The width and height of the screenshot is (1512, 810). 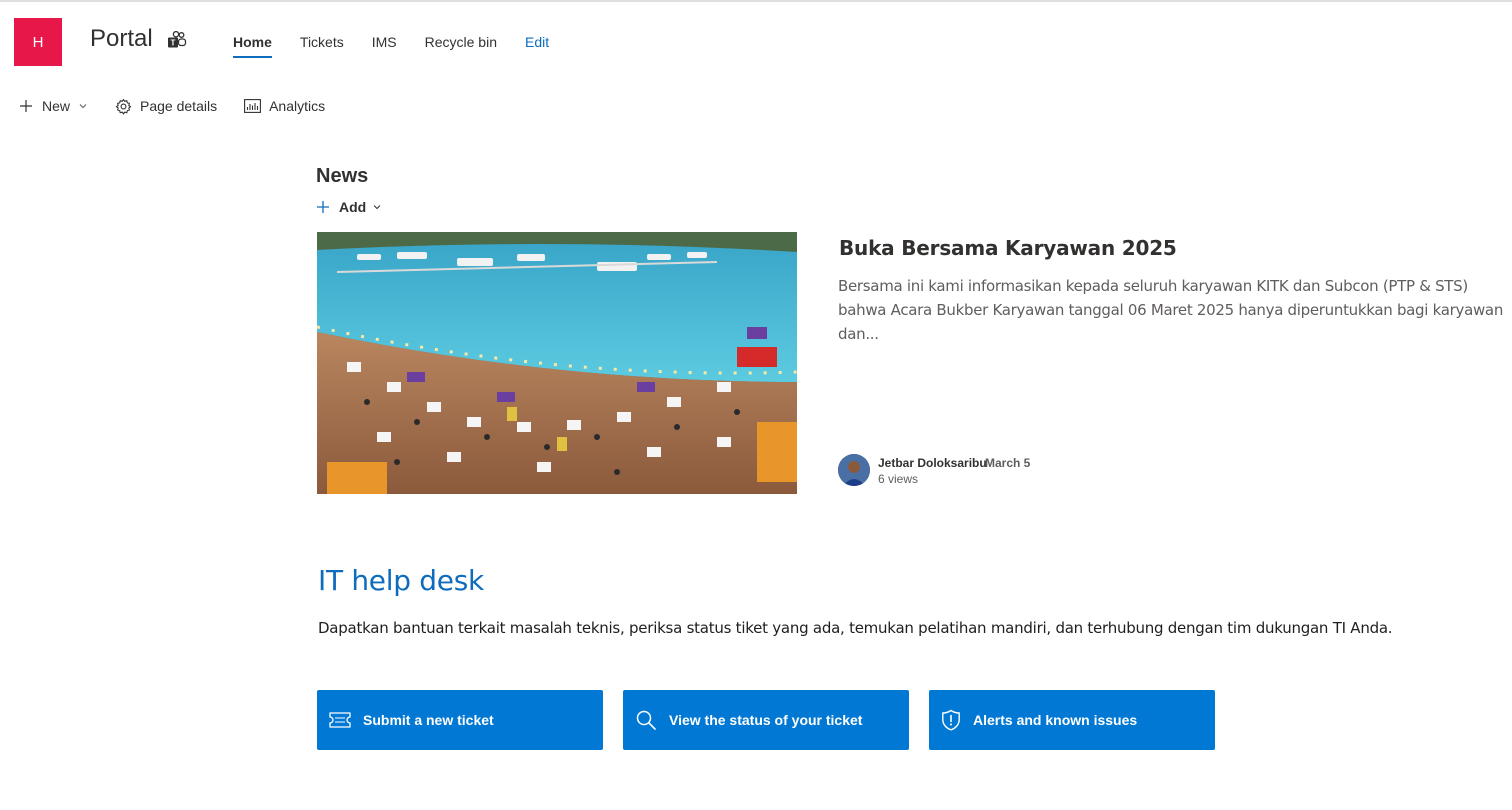 What do you see at coordinates (177, 40) in the screenshot?
I see `teams-icon: T` at bounding box center [177, 40].